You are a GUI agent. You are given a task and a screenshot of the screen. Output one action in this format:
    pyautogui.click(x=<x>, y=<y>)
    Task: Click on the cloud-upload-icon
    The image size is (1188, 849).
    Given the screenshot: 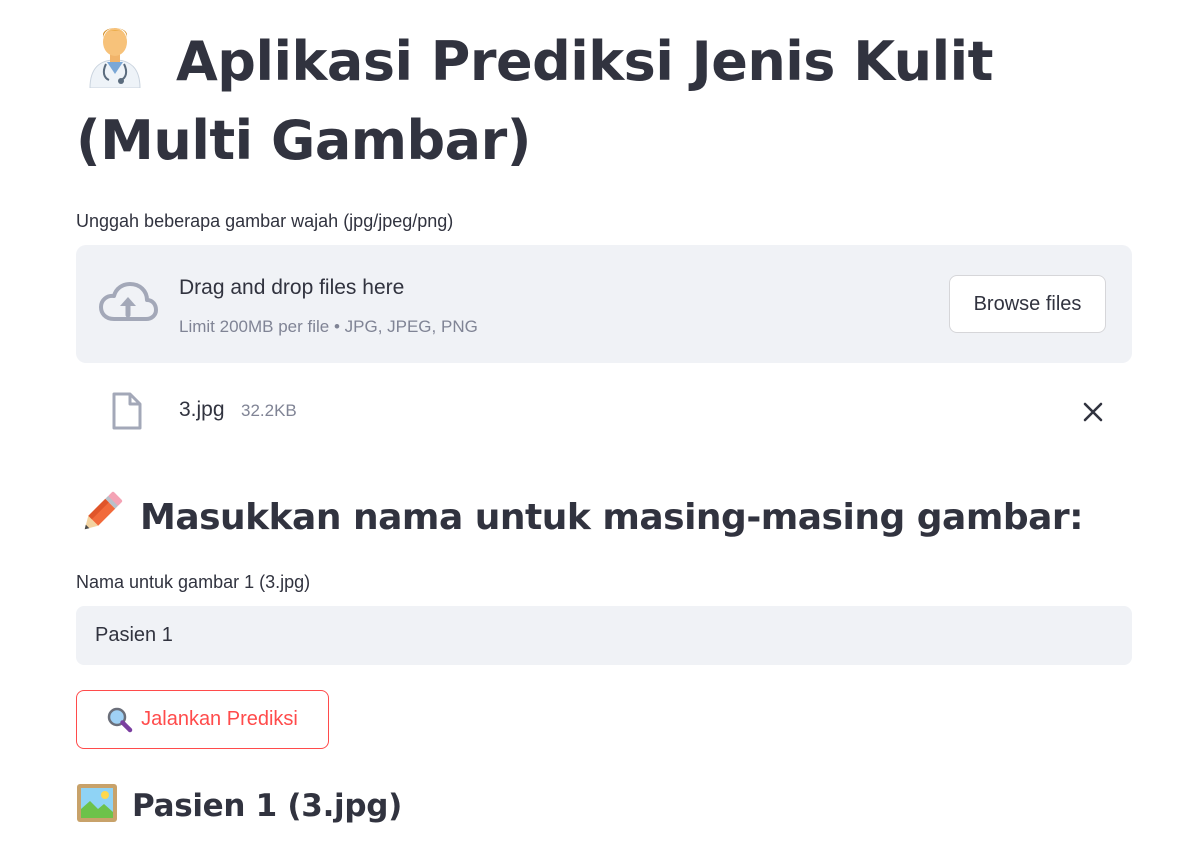 What is the action you would take?
    pyautogui.click(x=128, y=301)
    